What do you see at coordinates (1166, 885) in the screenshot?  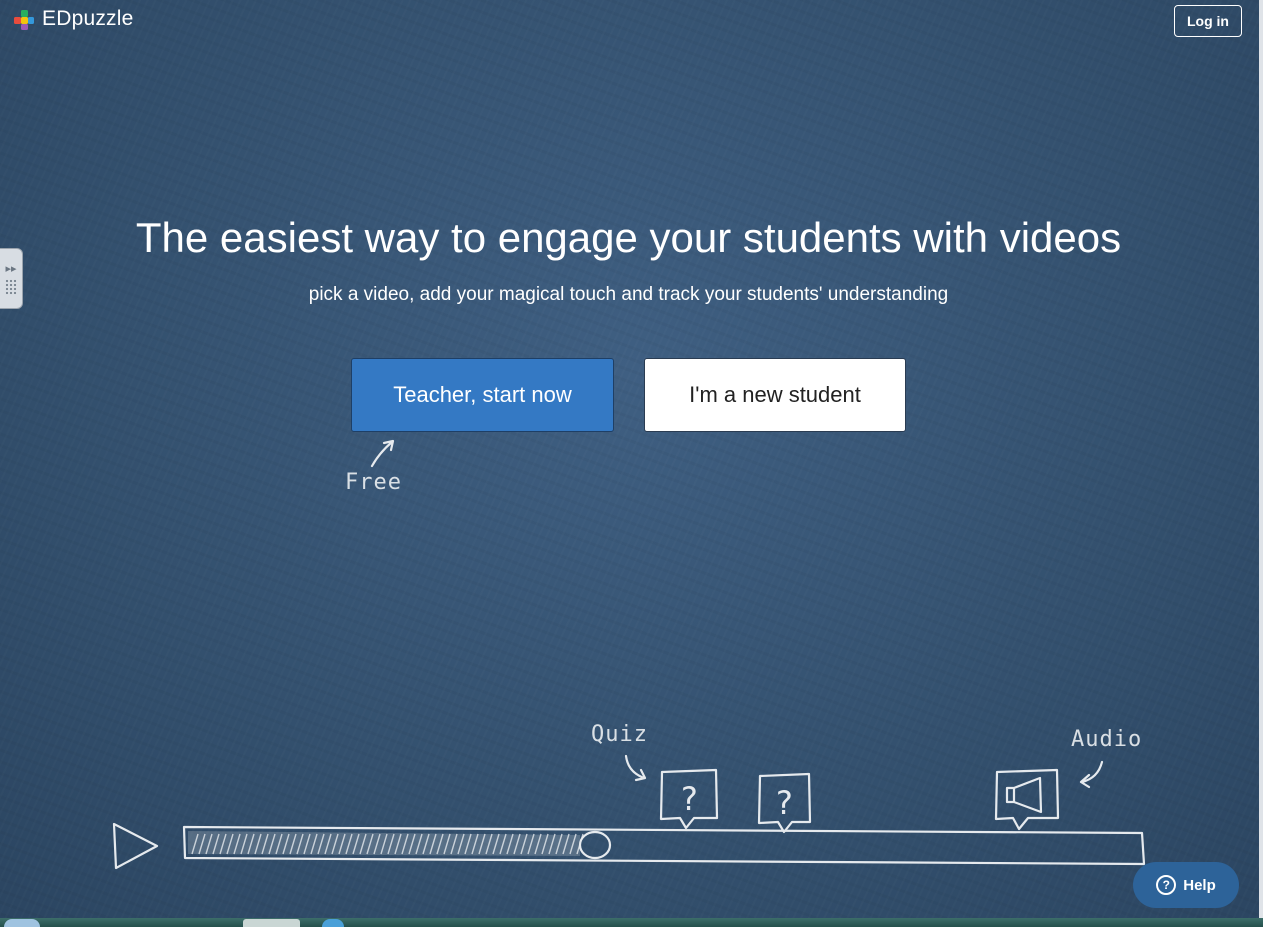 I see `help-circle-icon: ?` at bounding box center [1166, 885].